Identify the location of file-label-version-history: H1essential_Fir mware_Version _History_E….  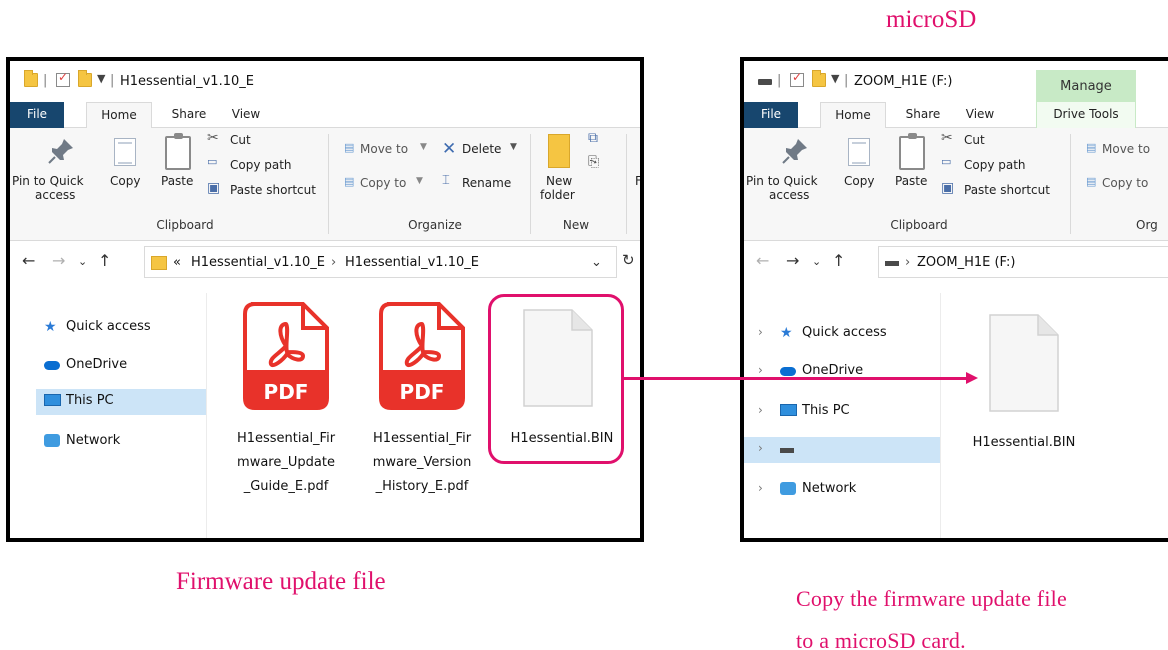
(422, 463).